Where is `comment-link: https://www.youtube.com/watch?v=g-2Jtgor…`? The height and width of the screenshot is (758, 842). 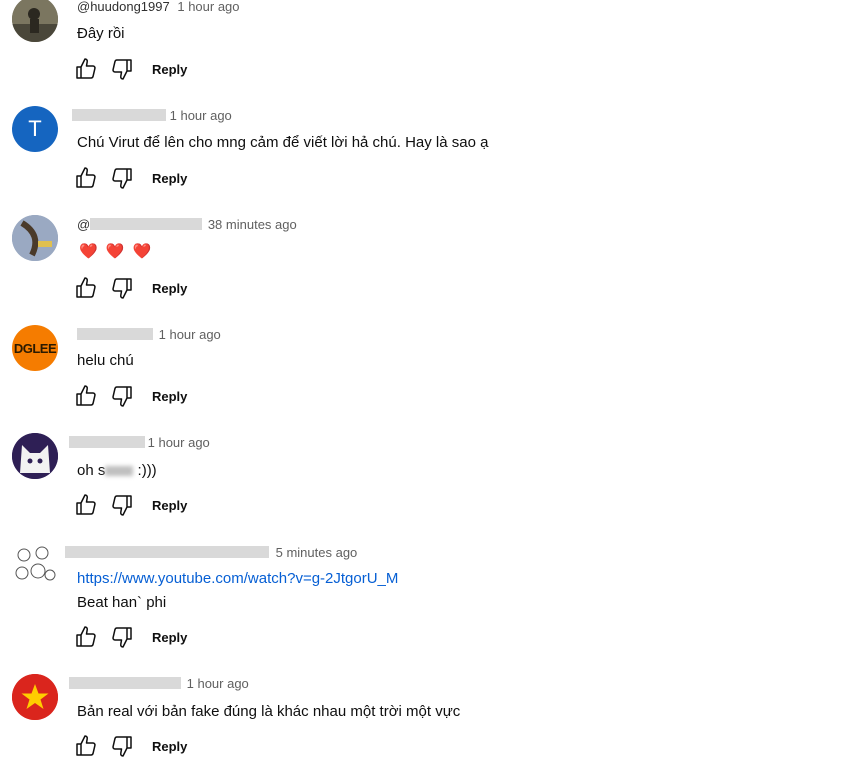 comment-link: https://www.youtube.com/watch?v=g-2Jtgor… is located at coordinates (237, 578).